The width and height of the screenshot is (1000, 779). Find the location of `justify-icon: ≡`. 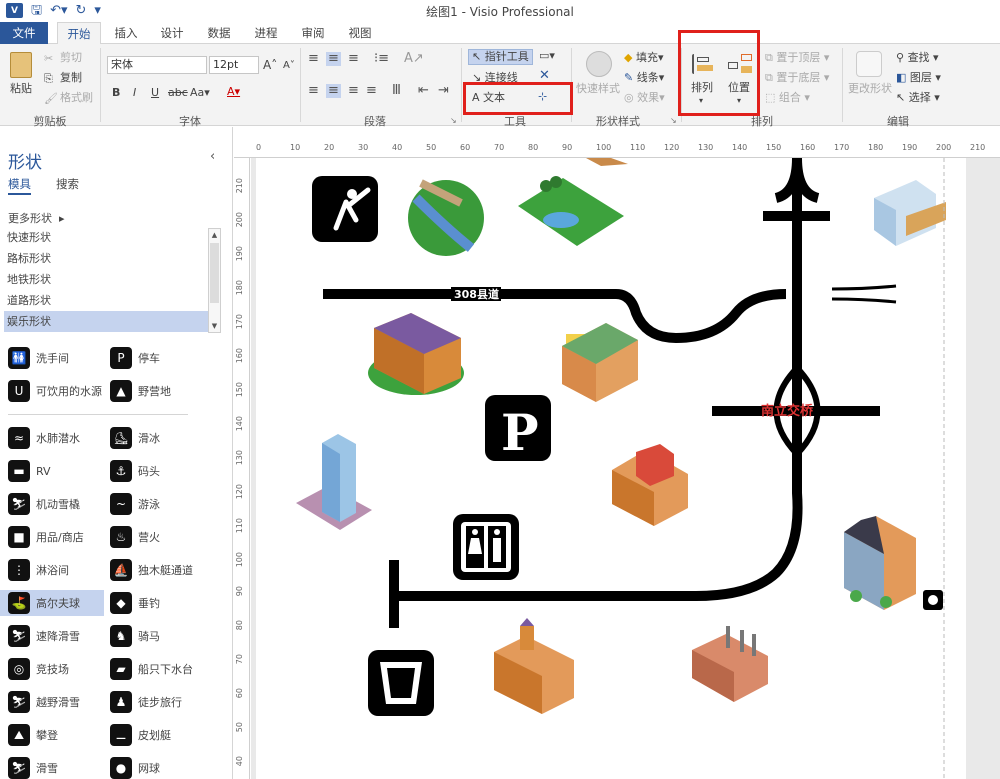

justify-icon: ≡ is located at coordinates (371, 91).